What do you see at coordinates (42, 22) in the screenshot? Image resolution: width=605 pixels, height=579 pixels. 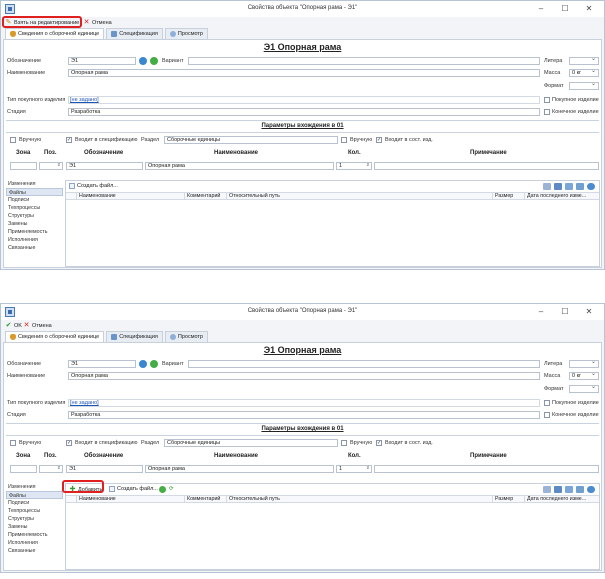 I see `edit-button: ✎ Взять на редактирование` at bounding box center [42, 22].